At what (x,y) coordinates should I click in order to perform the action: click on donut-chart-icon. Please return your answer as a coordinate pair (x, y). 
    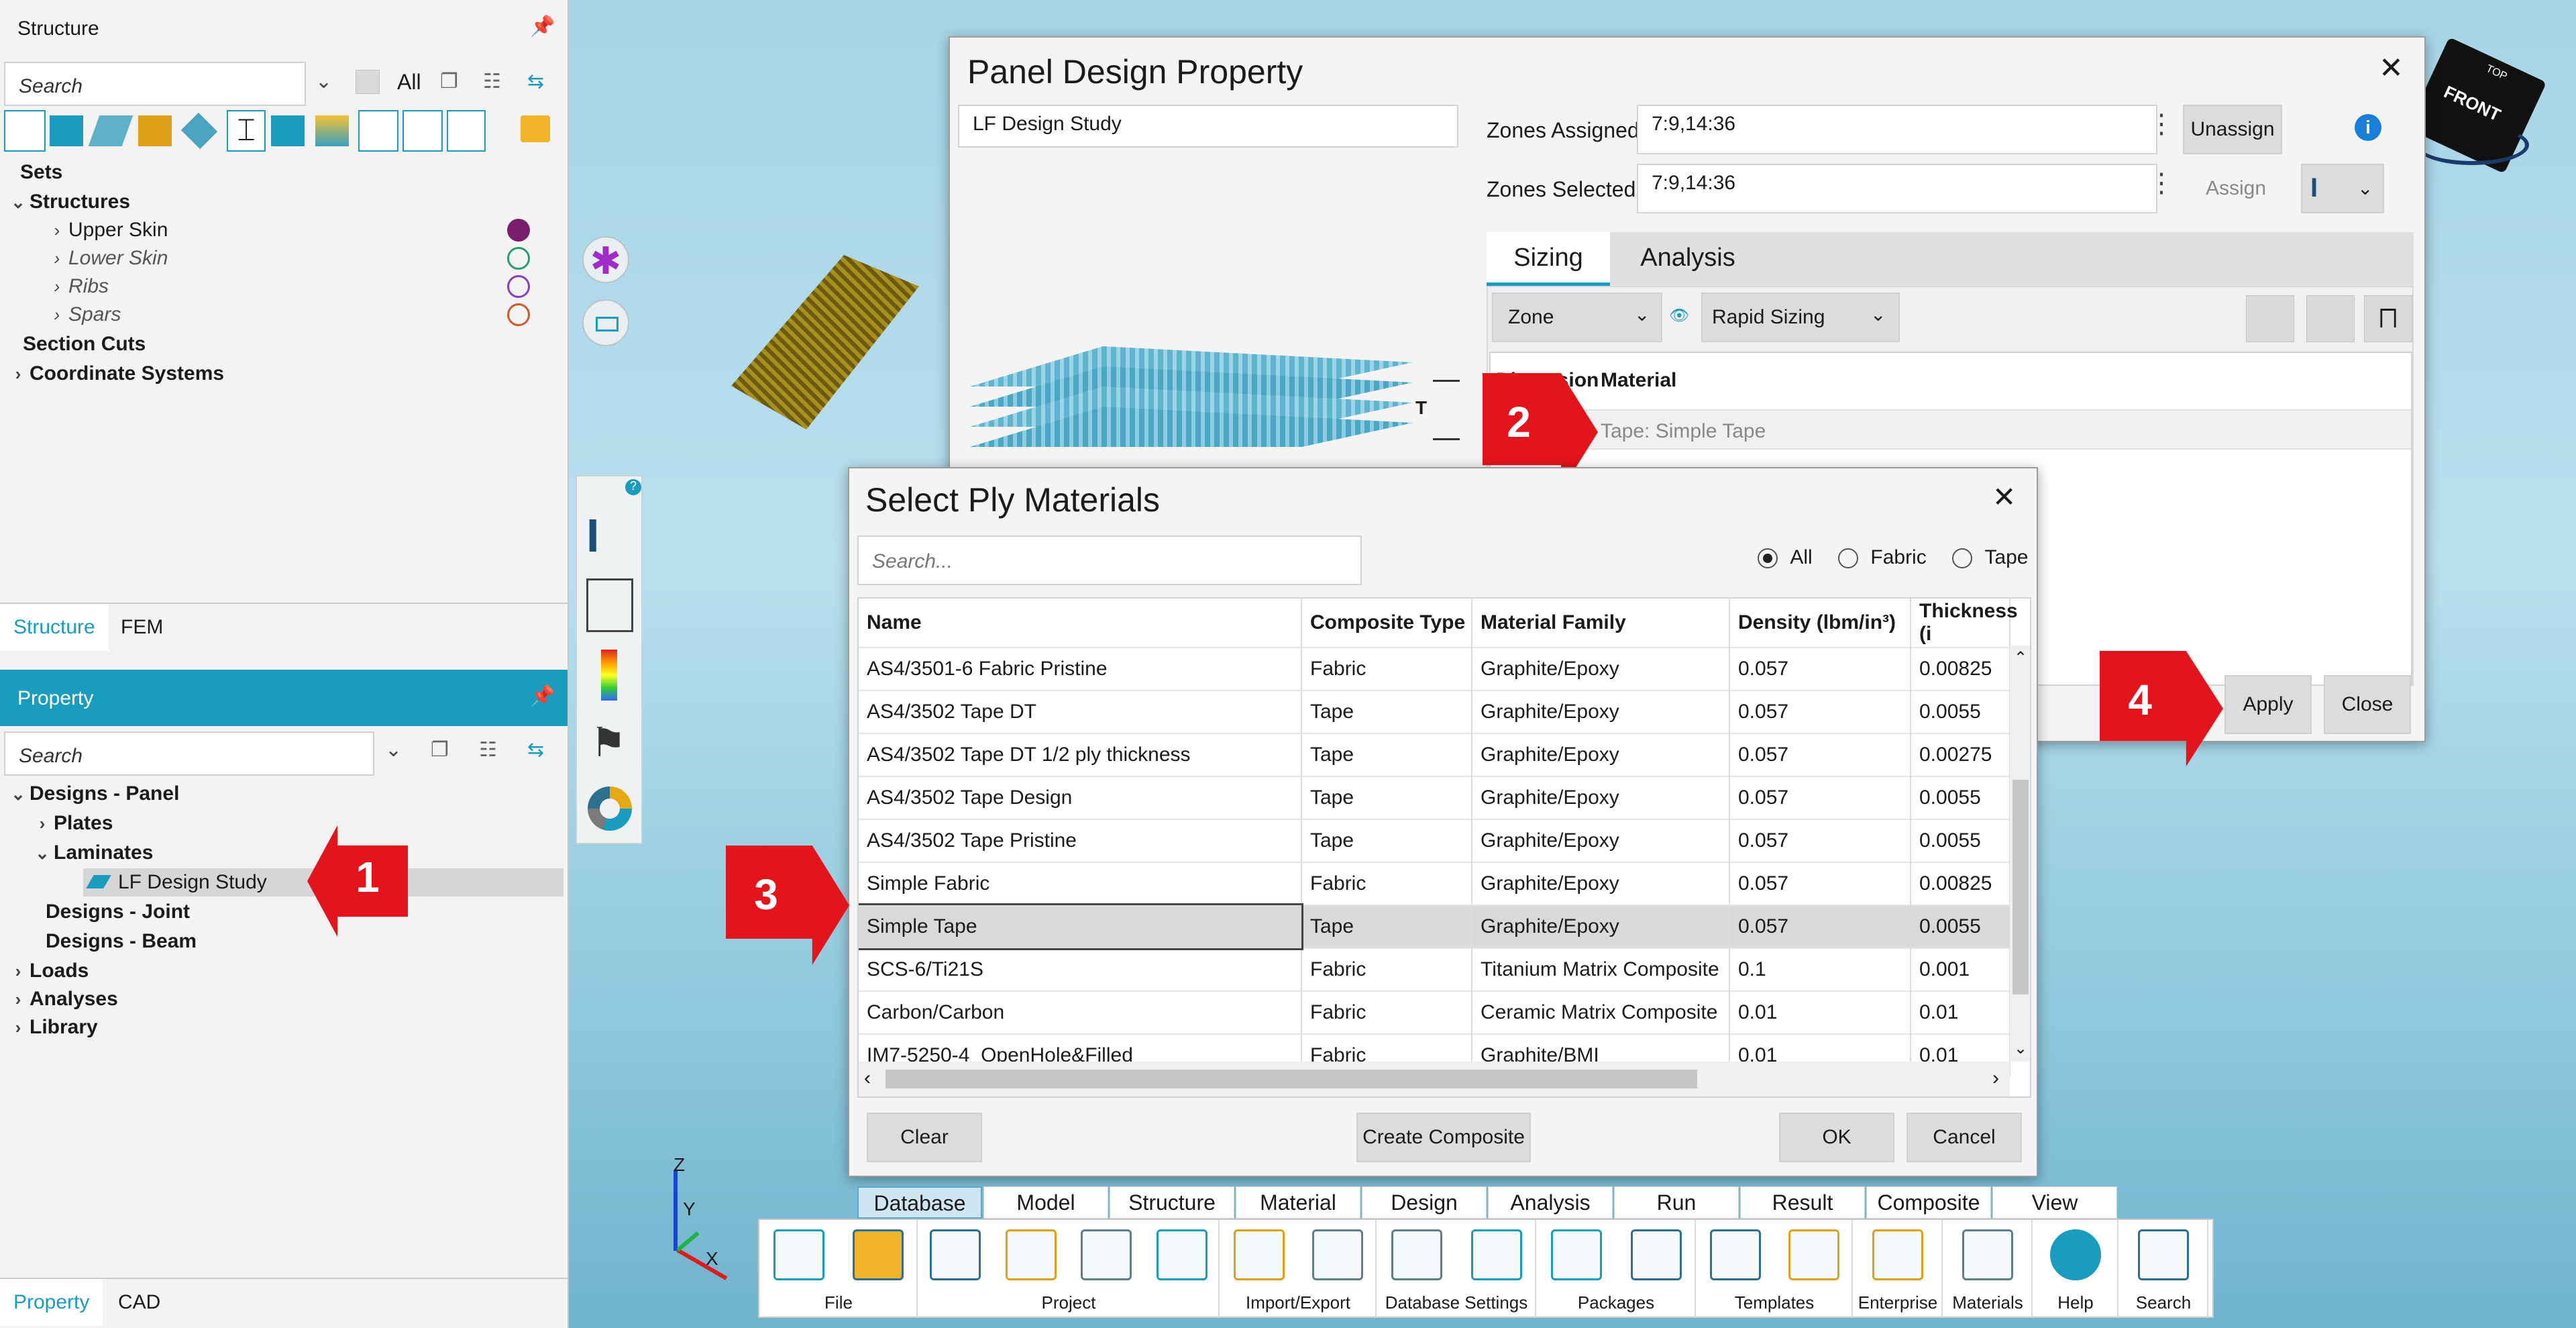
    Looking at the image, I should click on (610, 808).